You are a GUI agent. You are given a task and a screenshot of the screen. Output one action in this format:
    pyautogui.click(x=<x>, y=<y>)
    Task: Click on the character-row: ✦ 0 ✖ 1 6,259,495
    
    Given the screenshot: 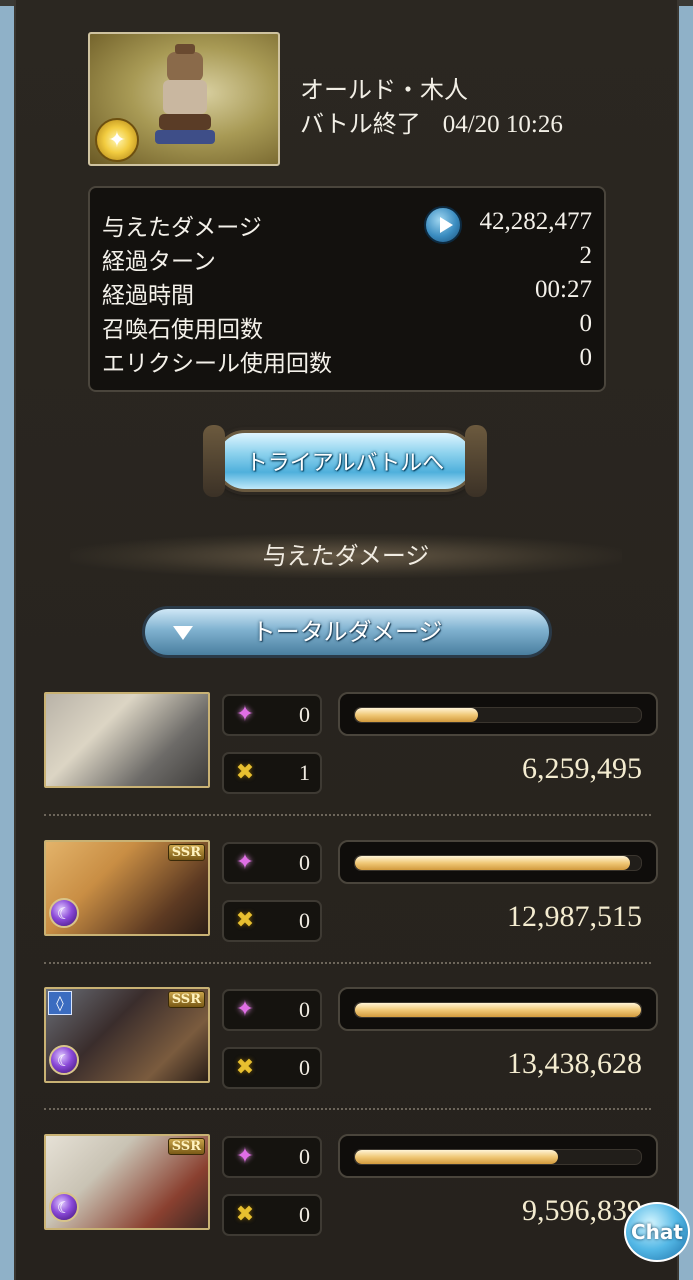 What is the action you would take?
    pyautogui.click(x=354, y=747)
    